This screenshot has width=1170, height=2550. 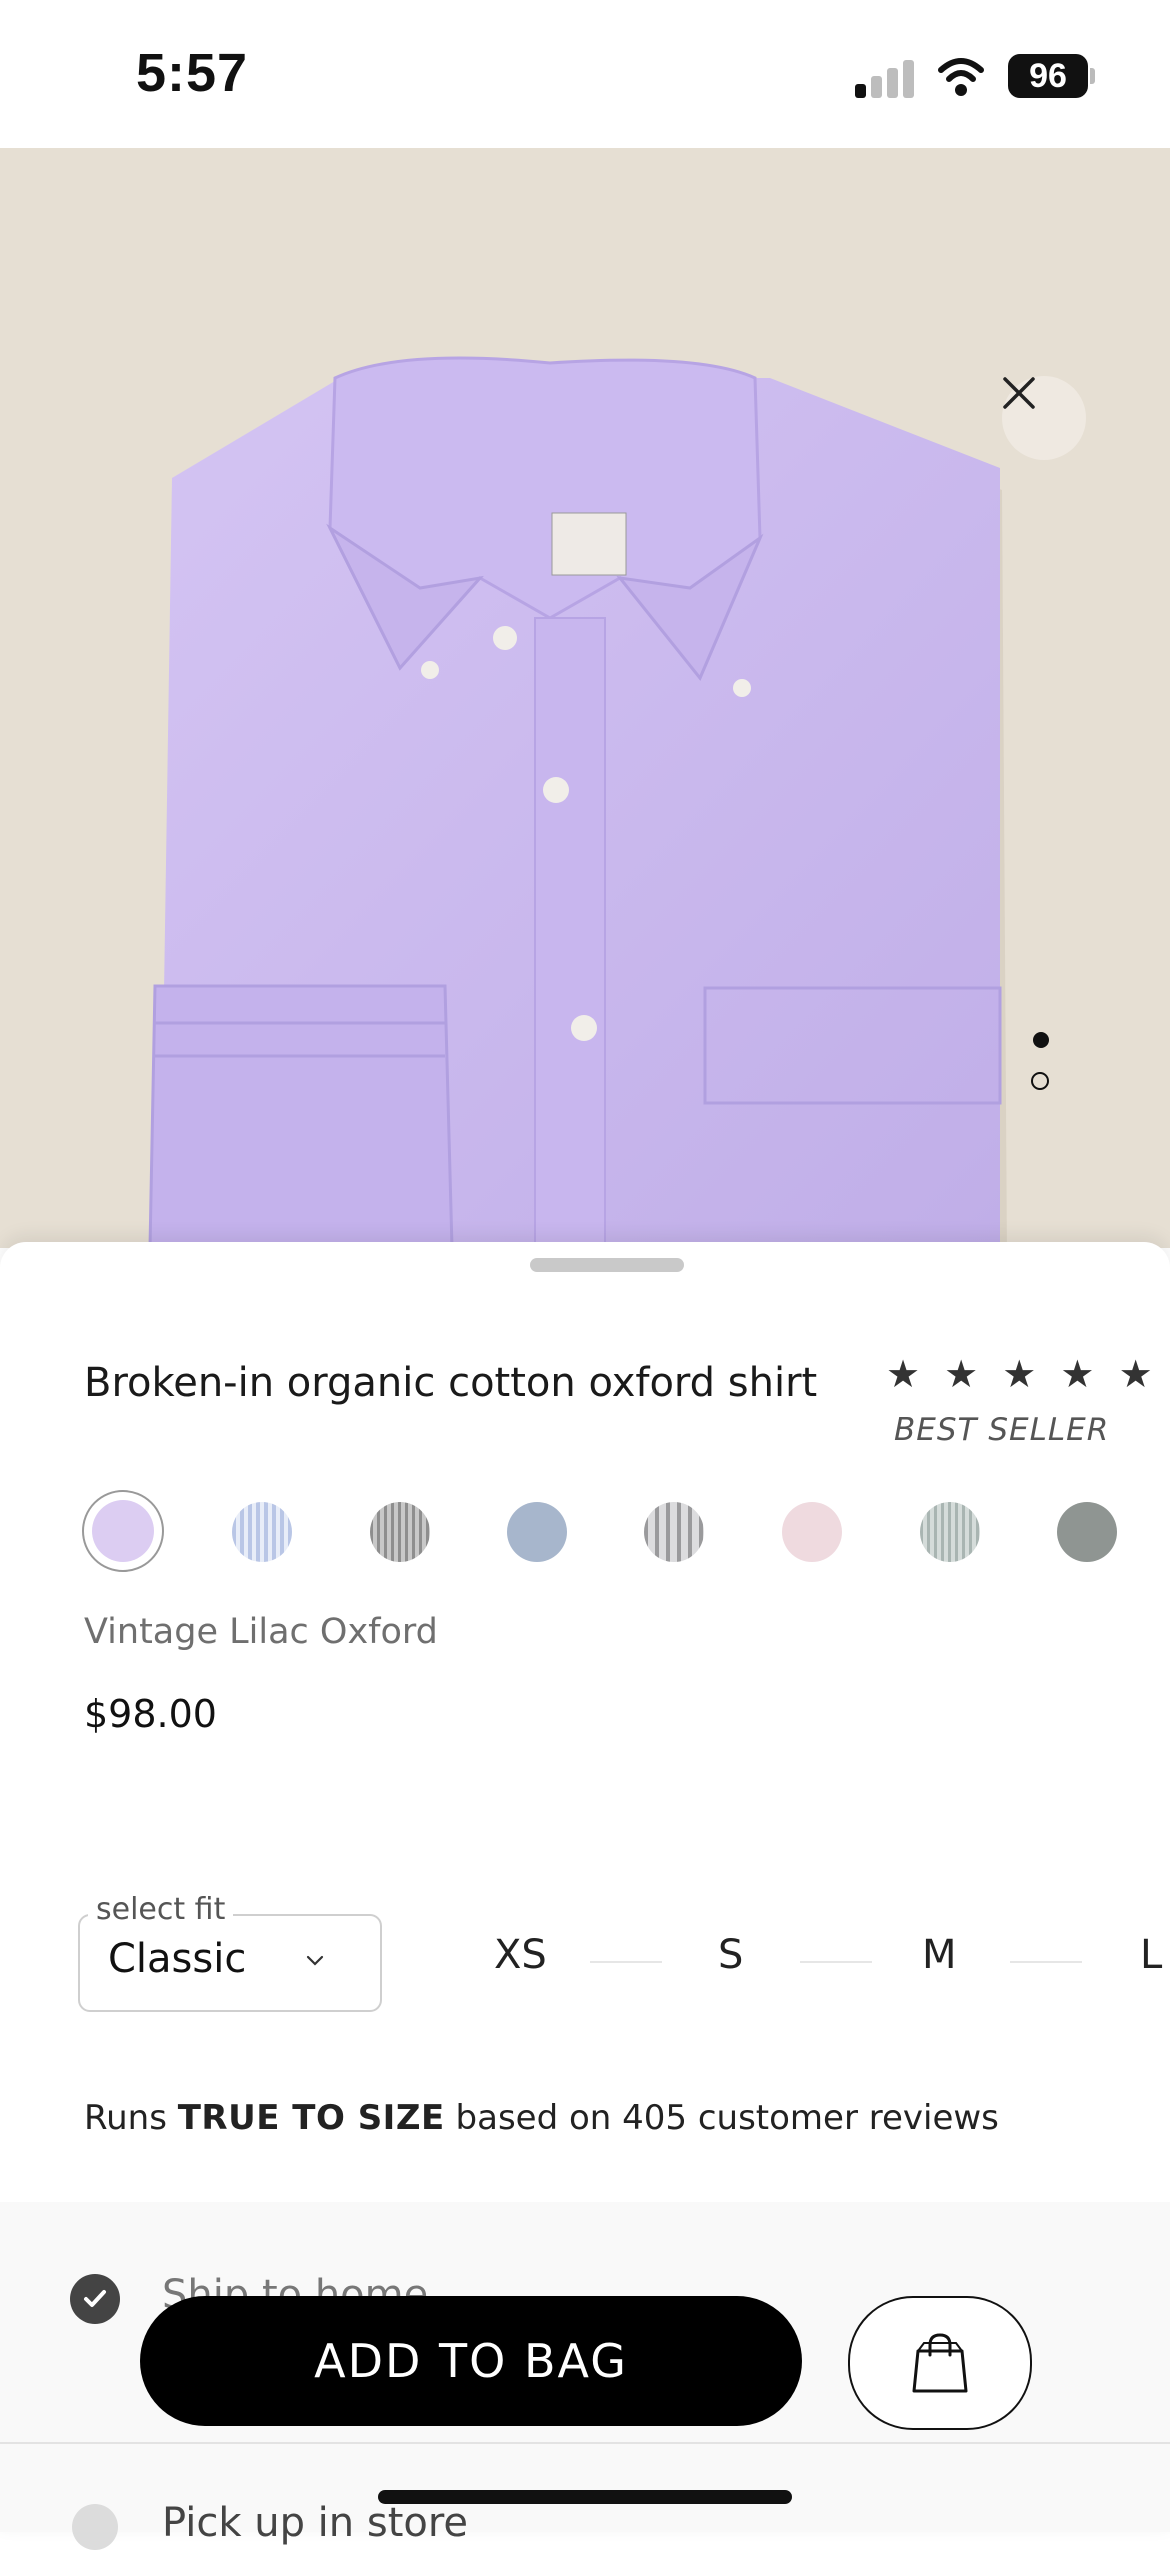 I want to click on swatch-blue-stripe, so click(x=262, y=1532).